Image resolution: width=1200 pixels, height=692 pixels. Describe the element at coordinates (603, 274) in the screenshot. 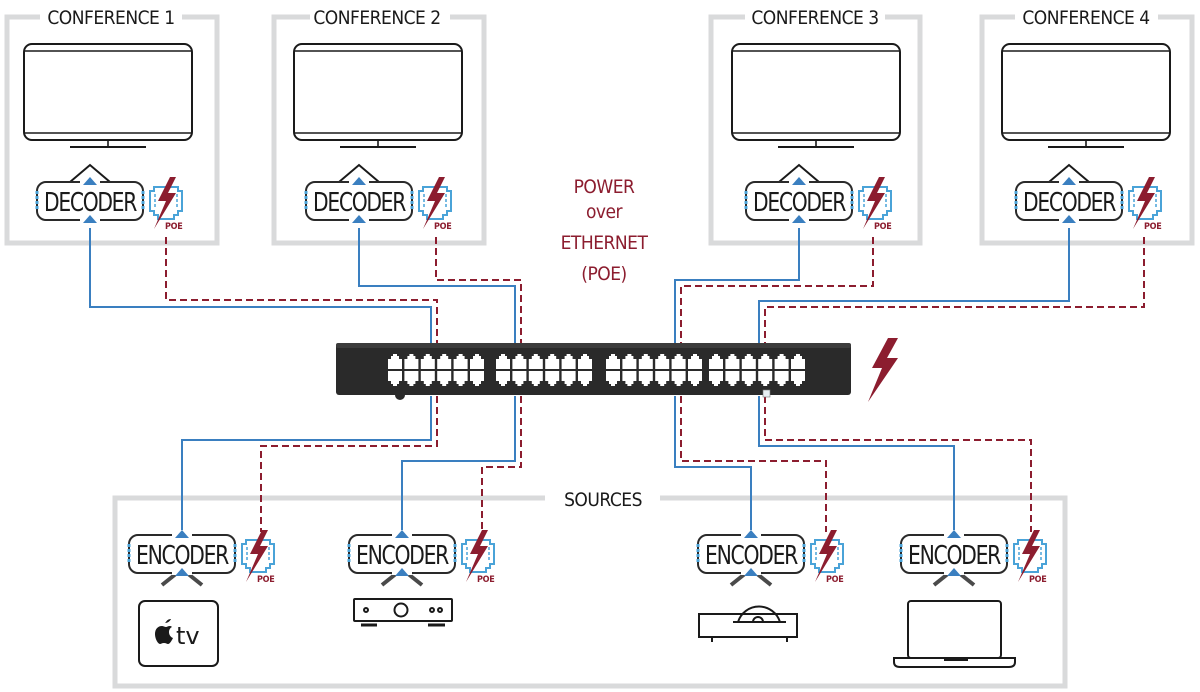

I see `svg-text: (POE)` at that location.